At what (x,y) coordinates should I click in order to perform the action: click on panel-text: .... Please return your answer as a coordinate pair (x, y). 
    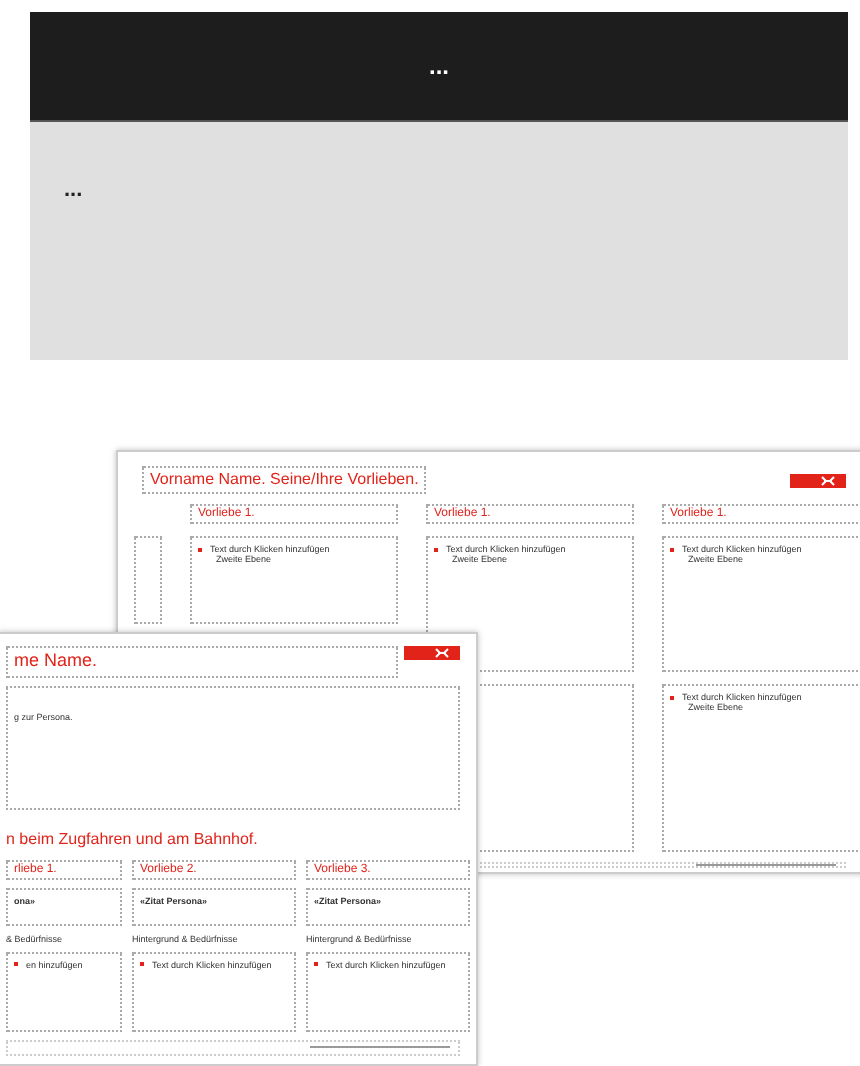
    Looking at the image, I should click on (73, 190).